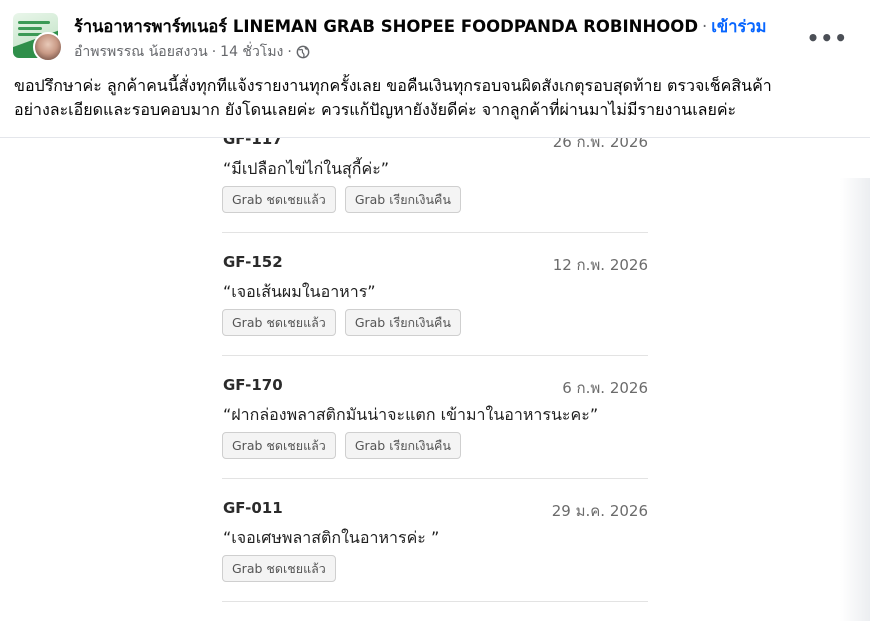  Describe the element at coordinates (303, 52) in the screenshot. I see `globe-icon` at that location.